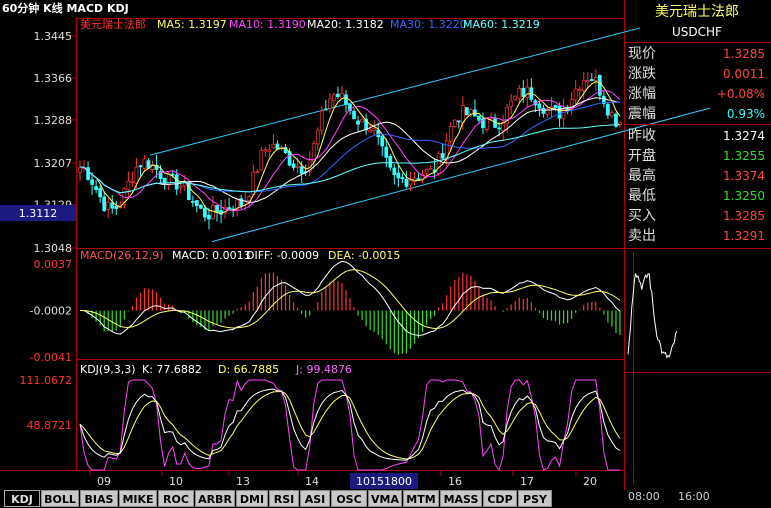 The height and width of the screenshot is (508, 771). I want to click on tab-dmi: DMI, so click(252, 498).